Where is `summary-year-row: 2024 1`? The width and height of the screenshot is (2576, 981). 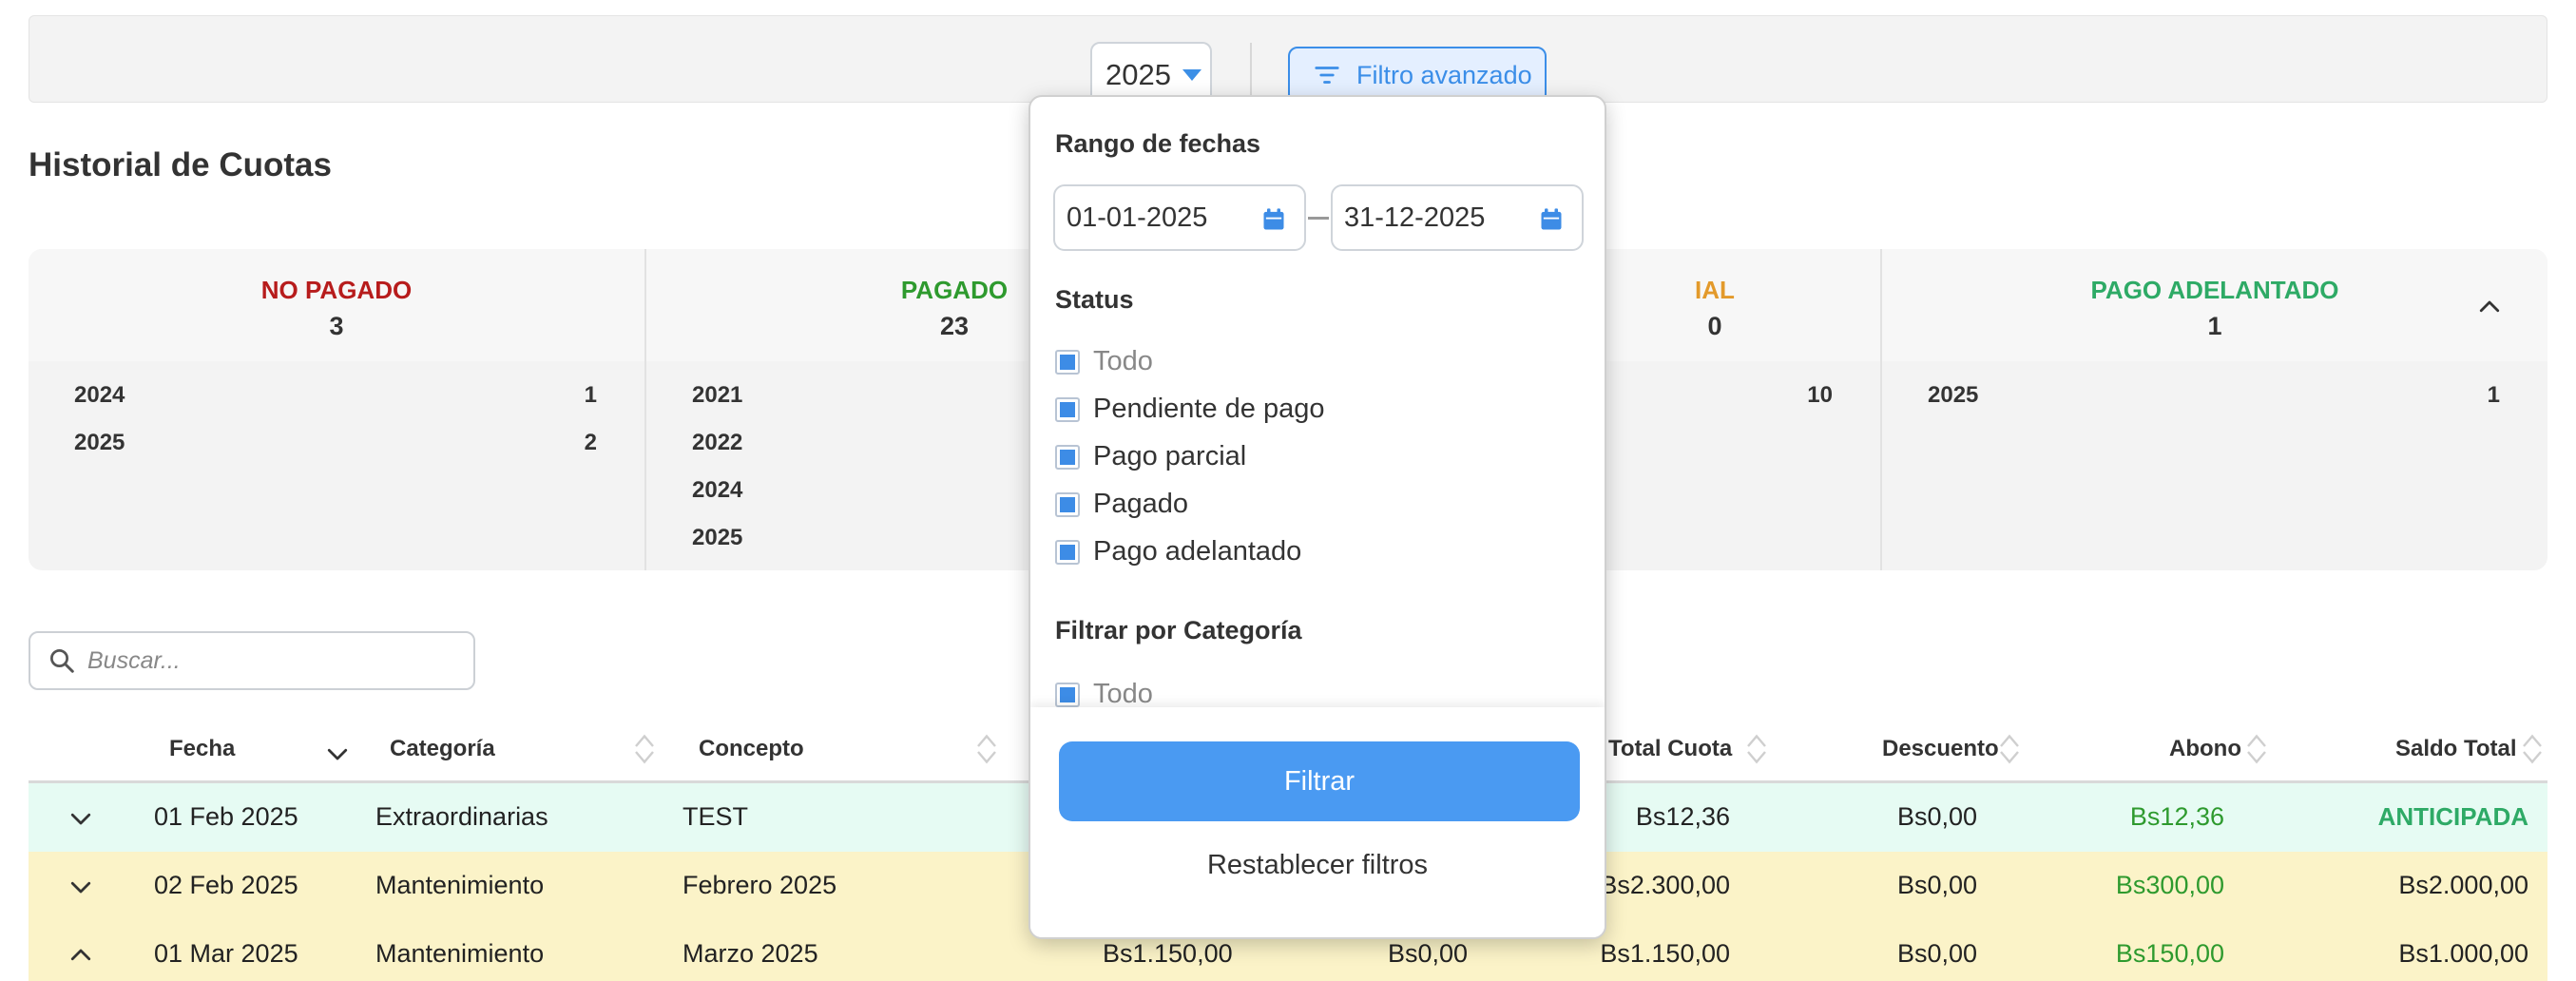
summary-year-row: 2024 1 is located at coordinates (336, 406).